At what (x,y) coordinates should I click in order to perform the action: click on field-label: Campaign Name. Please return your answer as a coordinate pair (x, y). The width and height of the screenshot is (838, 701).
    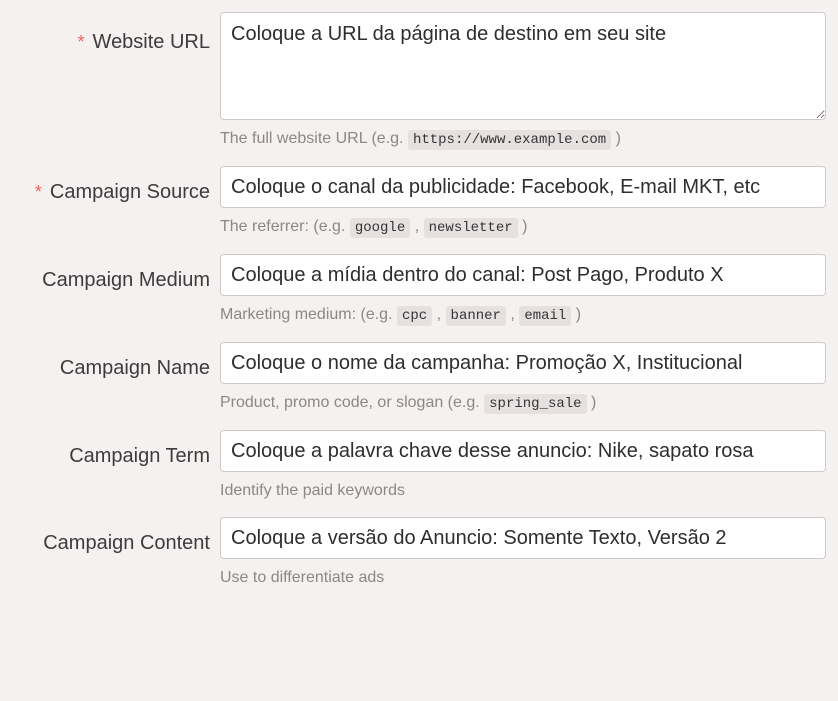
    Looking at the image, I should click on (110, 361).